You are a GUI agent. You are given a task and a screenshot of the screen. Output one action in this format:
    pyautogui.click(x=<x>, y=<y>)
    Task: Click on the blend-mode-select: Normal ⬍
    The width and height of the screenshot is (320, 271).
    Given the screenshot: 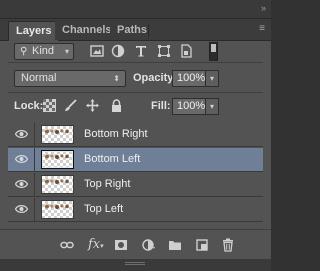 What is the action you would take?
    pyautogui.click(x=70, y=78)
    